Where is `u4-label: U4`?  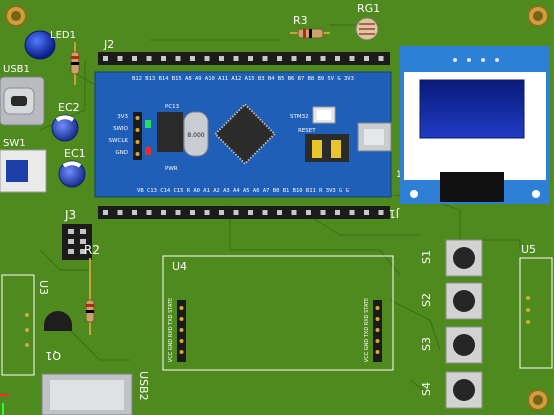
u4-label: U4 is located at coordinates (179, 266).